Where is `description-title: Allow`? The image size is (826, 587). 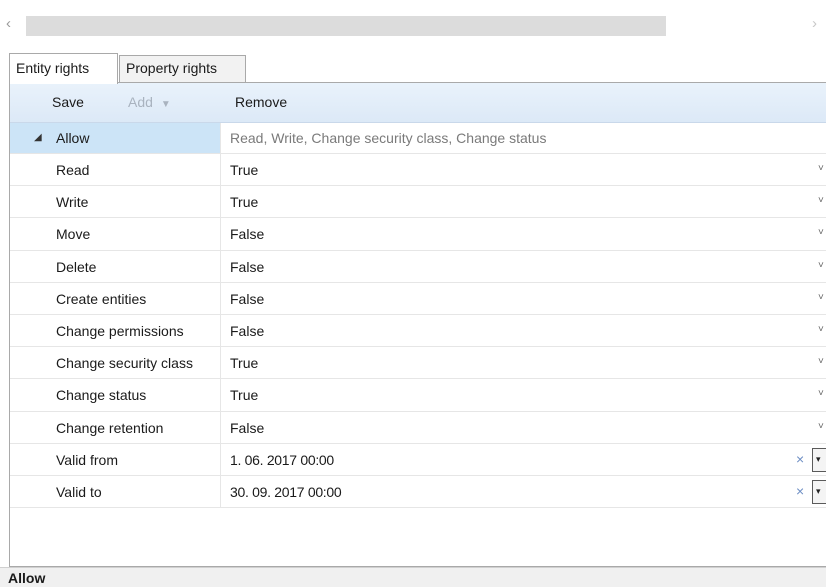 description-title: Allow is located at coordinates (27, 578).